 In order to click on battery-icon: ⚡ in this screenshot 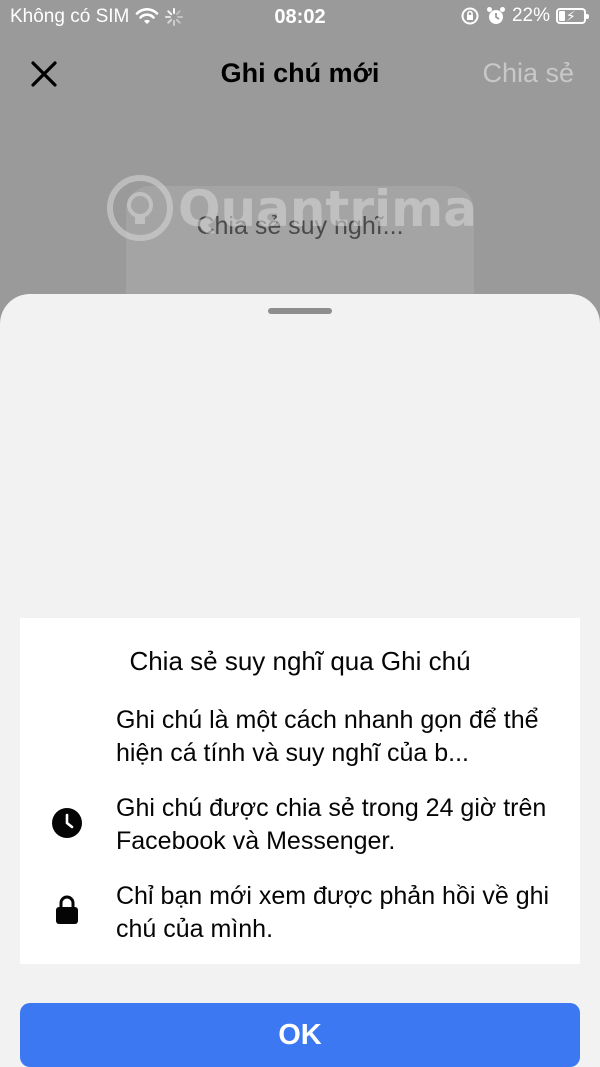, I will do `click(572, 16)`.